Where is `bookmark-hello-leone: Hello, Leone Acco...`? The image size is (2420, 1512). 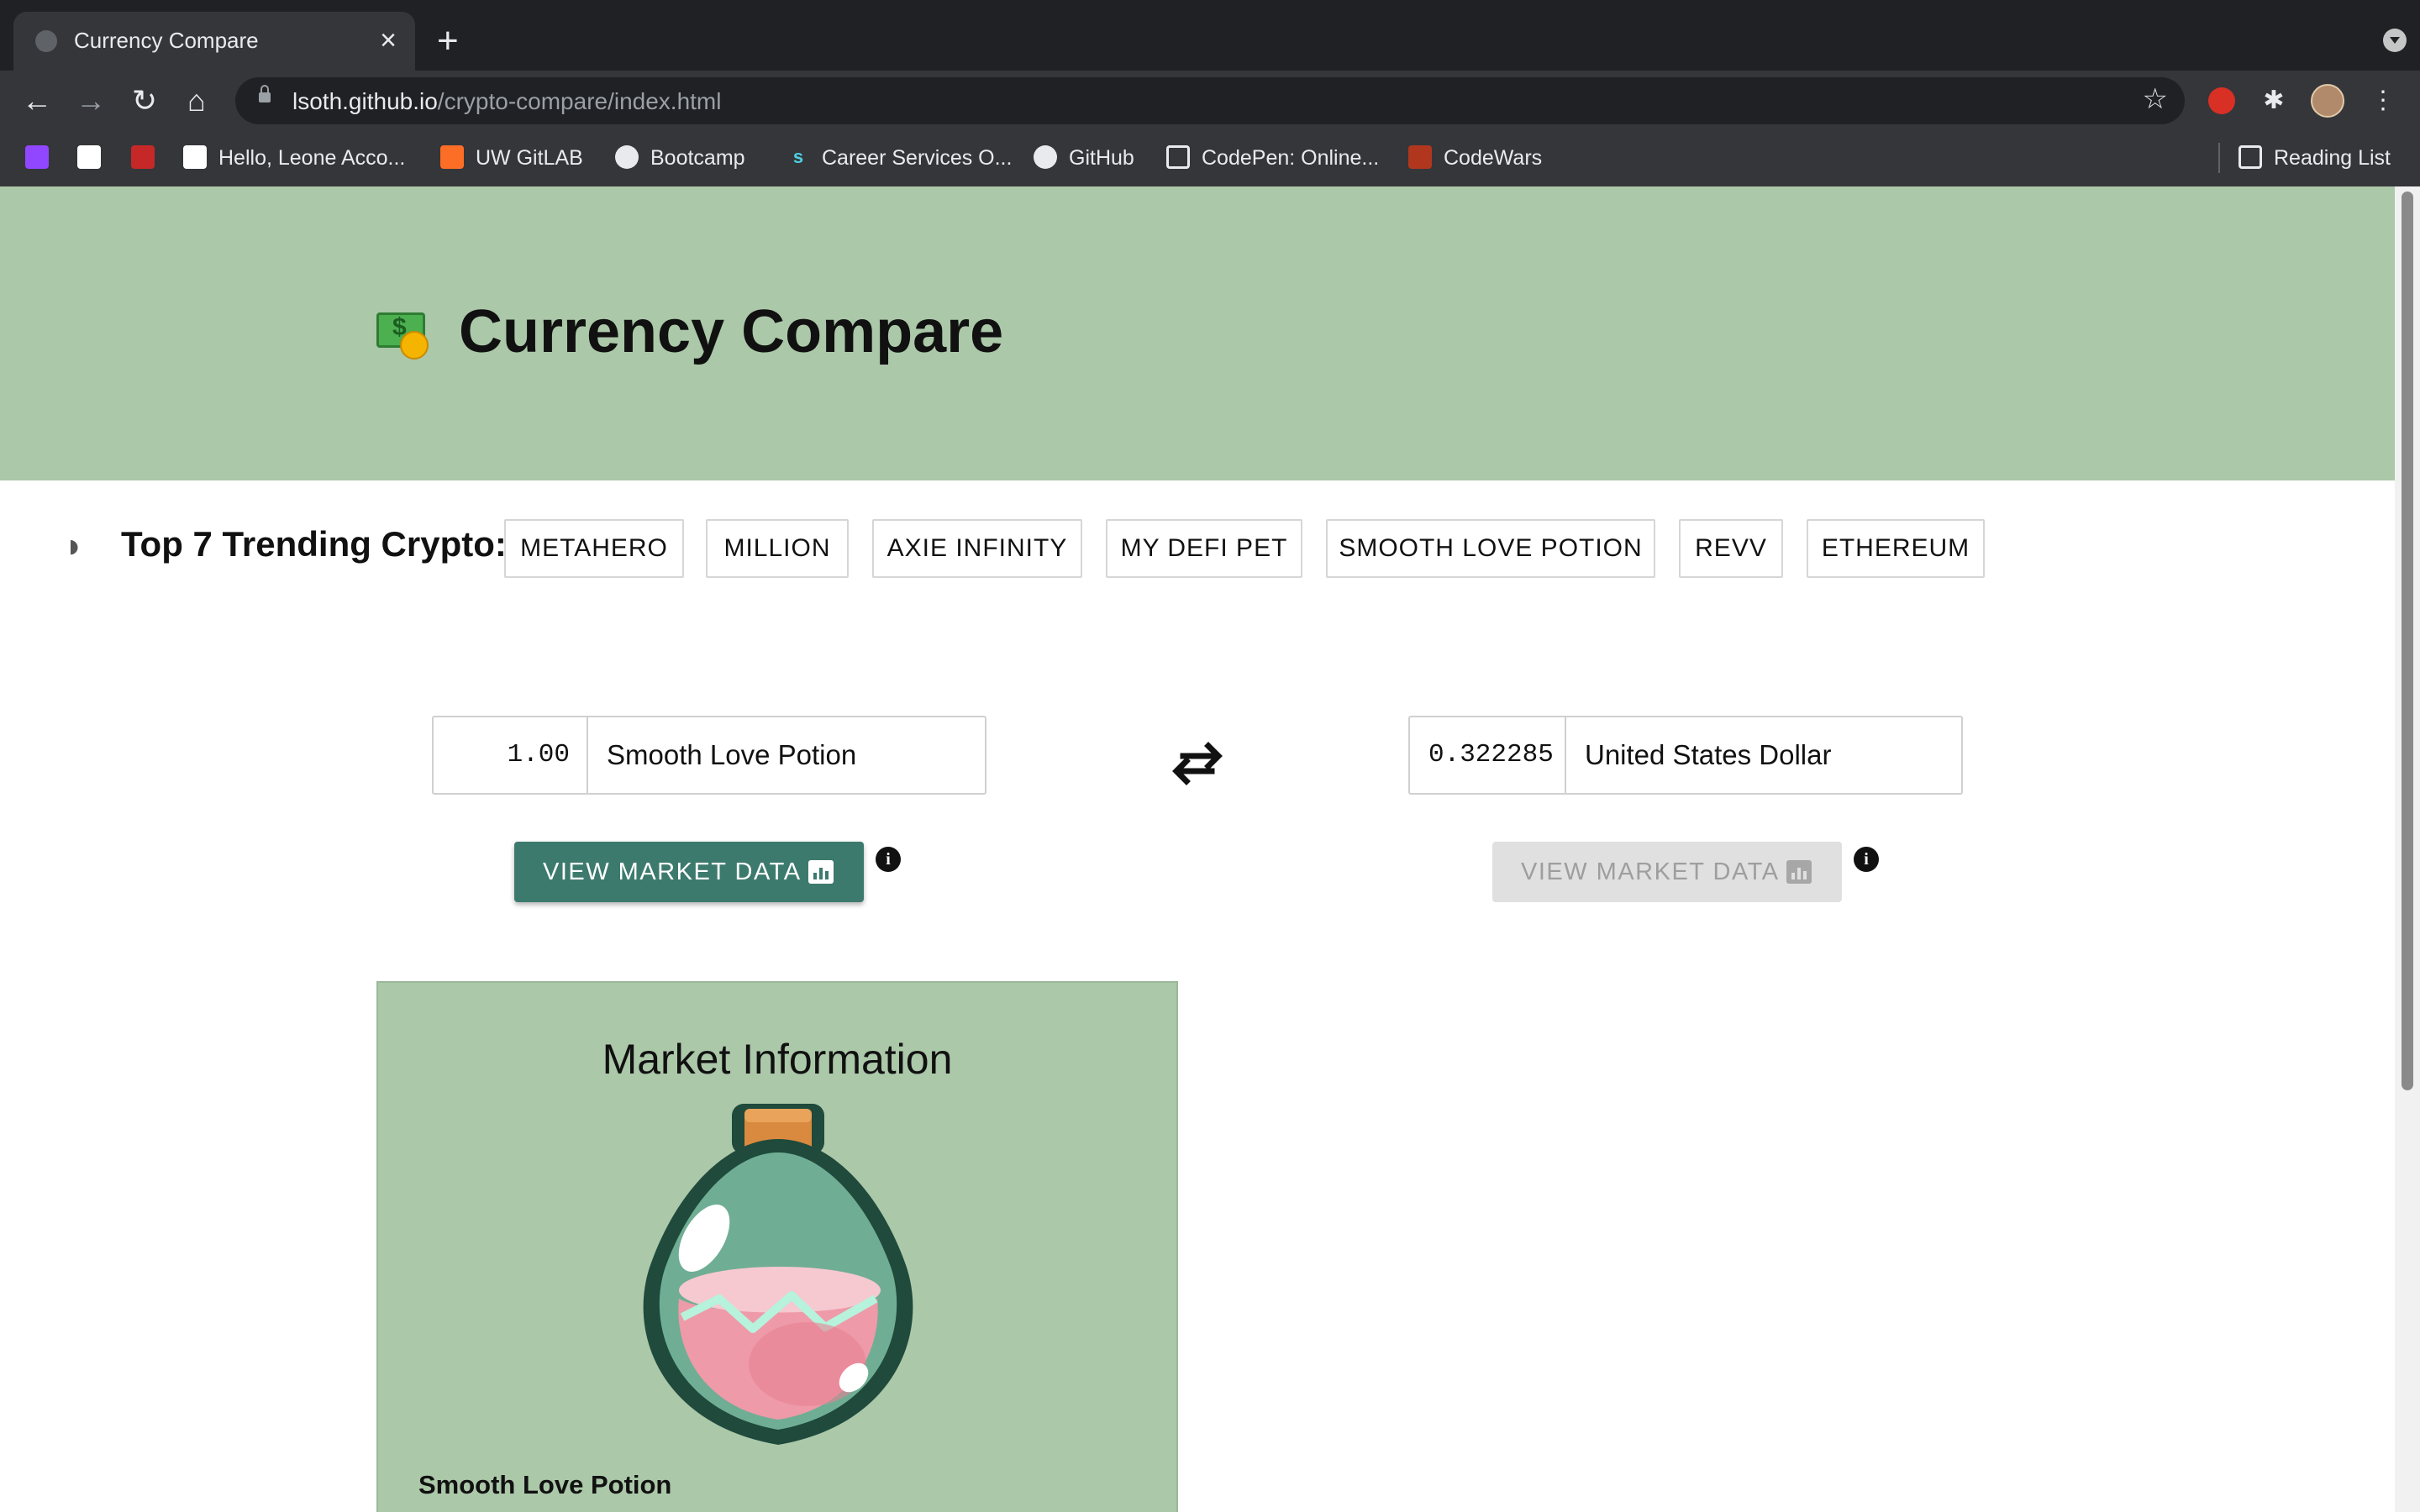 bookmark-hello-leone: Hello, Leone Acco... is located at coordinates (294, 158).